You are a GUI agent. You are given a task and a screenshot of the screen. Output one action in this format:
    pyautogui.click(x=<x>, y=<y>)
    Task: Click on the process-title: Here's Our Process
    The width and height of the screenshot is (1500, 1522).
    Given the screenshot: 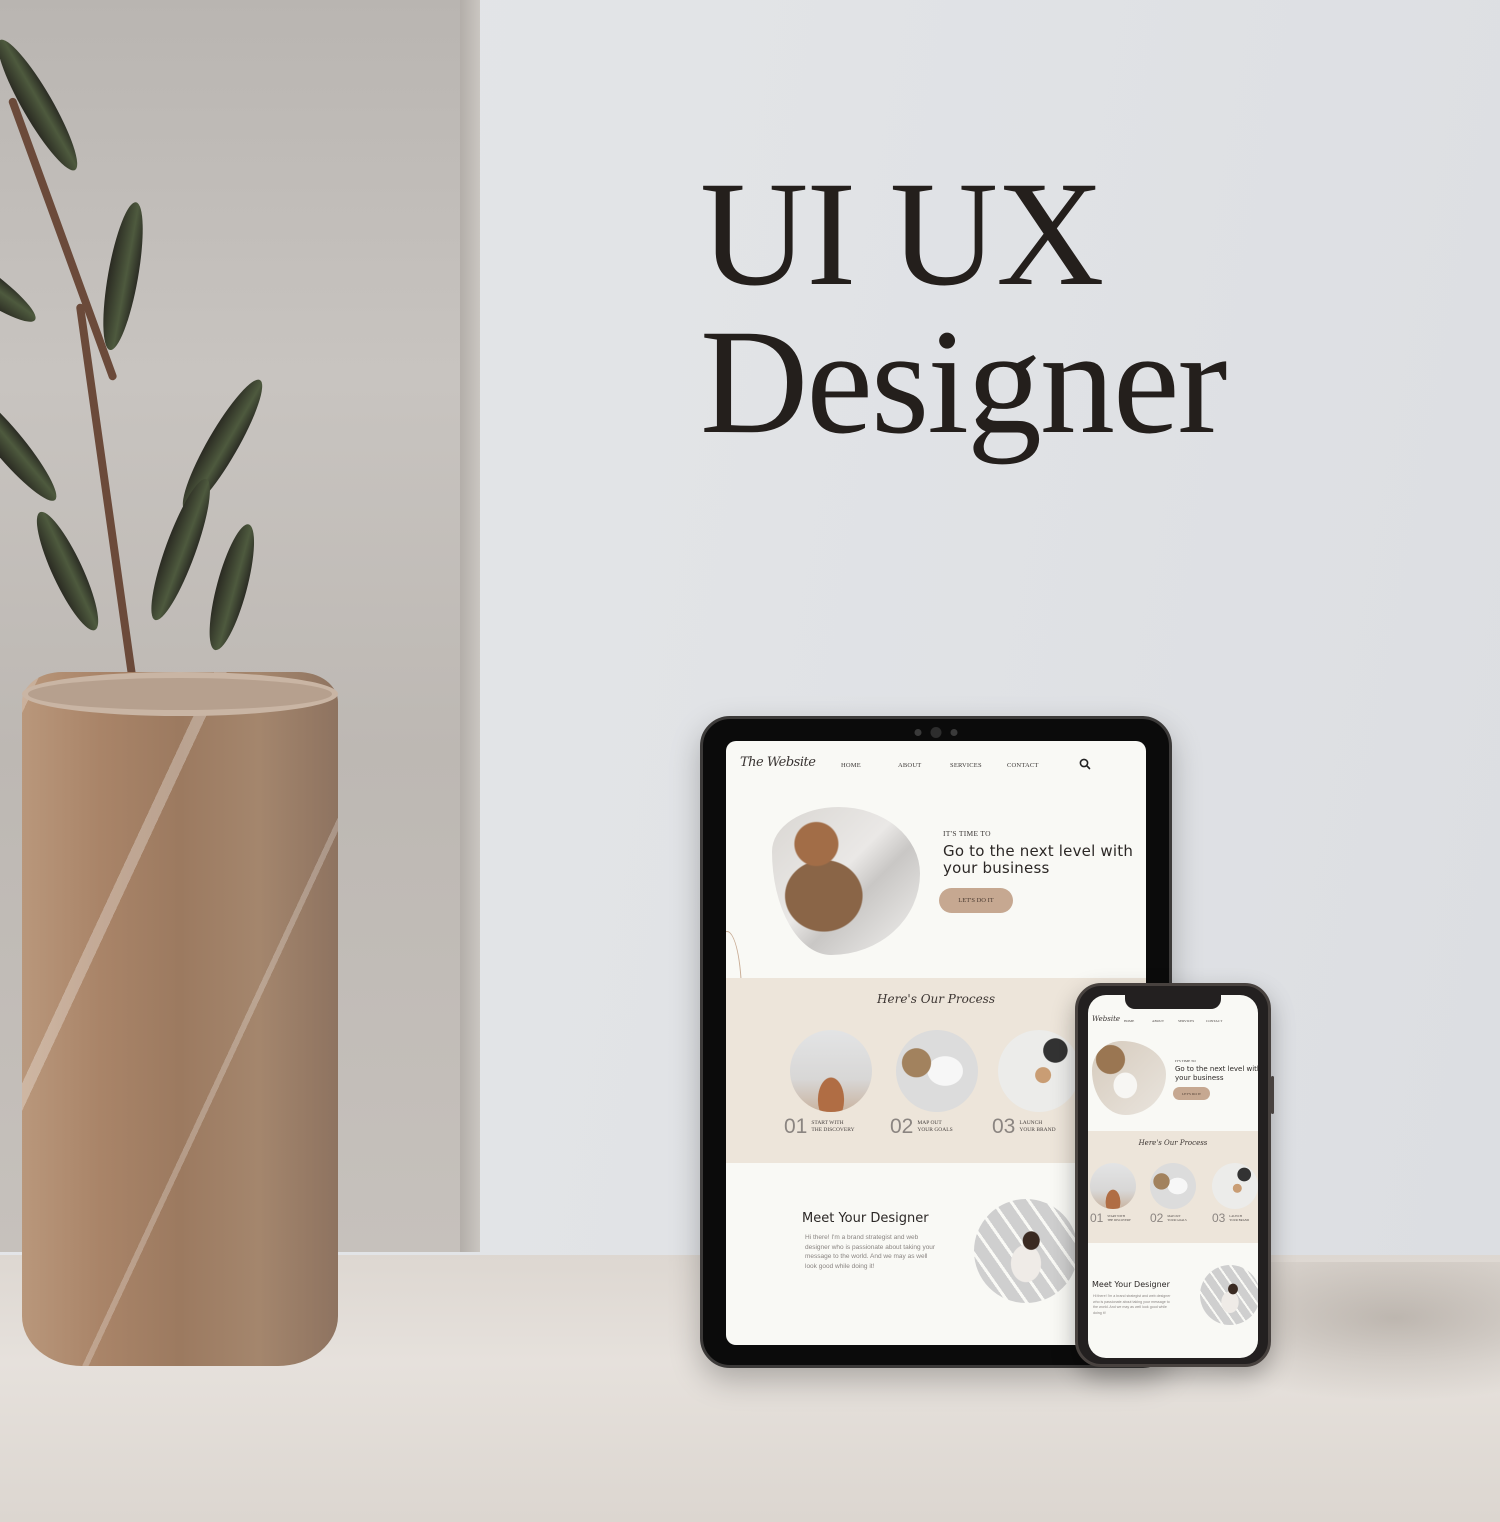 What is the action you would take?
    pyautogui.click(x=1173, y=1143)
    